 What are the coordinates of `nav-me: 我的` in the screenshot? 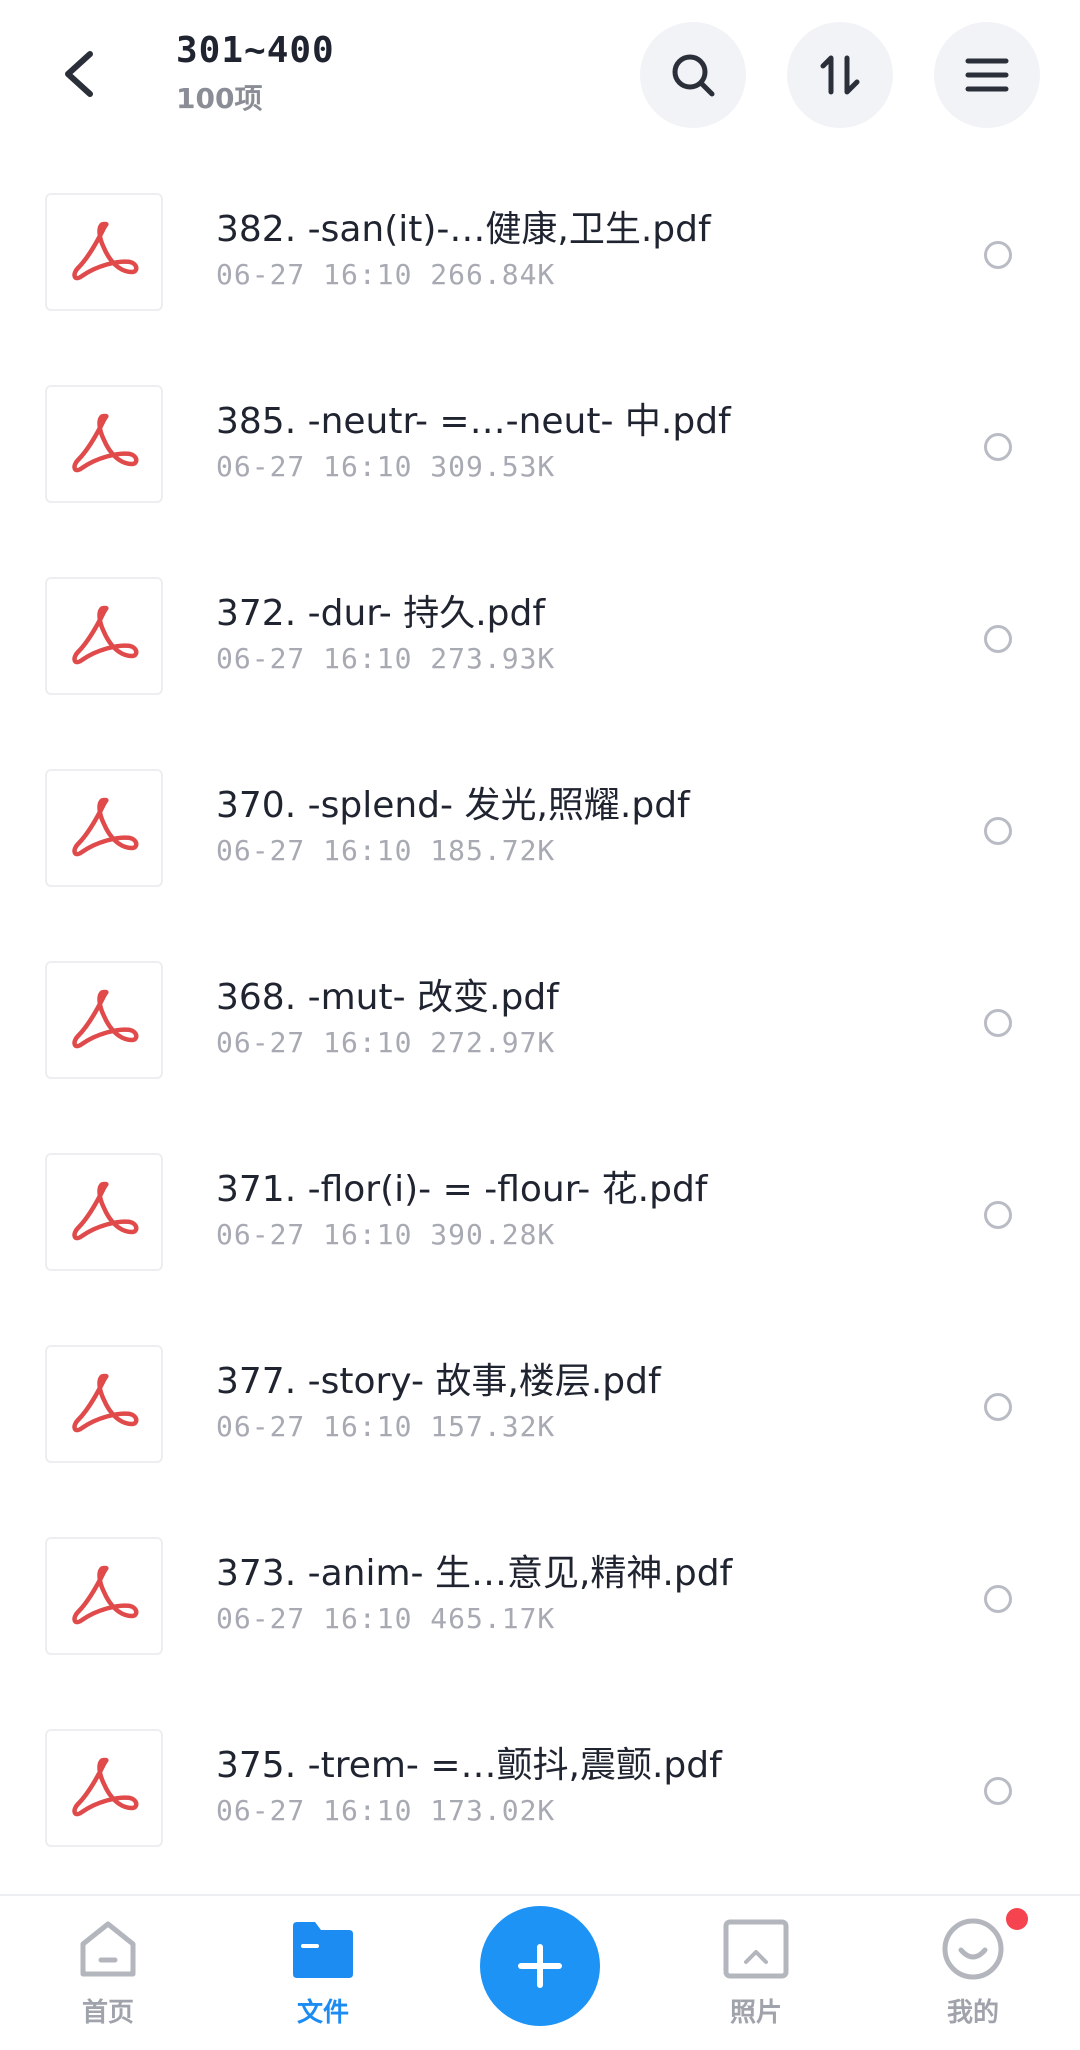 It's located at (973, 1972).